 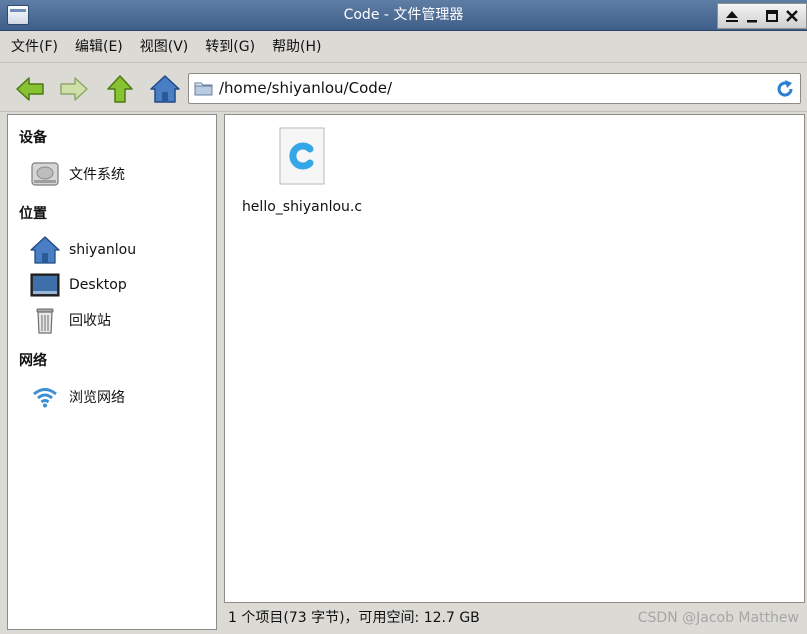 I want to click on sidebar-item-label: 浏览网络, so click(x=97, y=398).